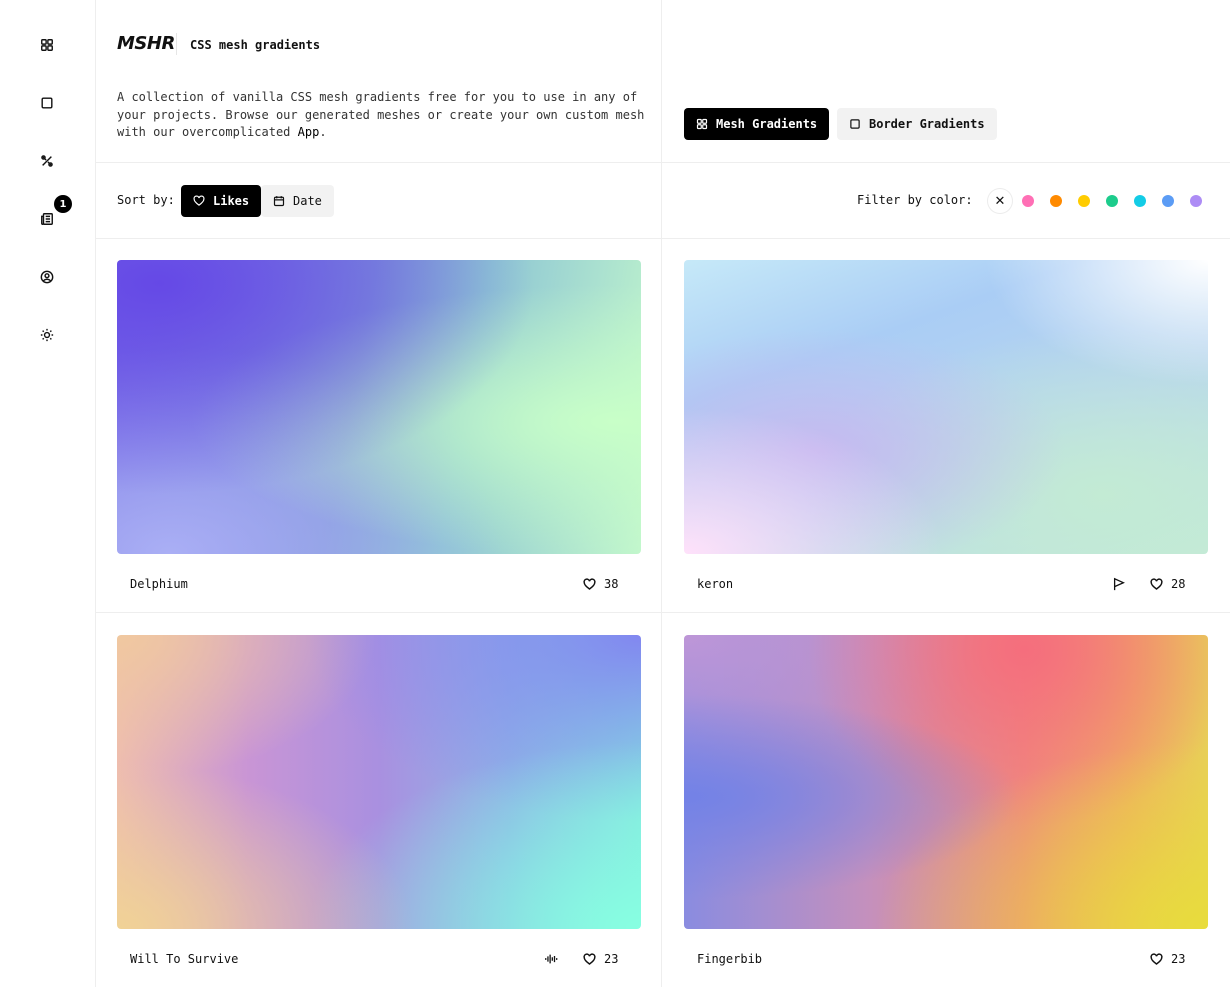 This screenshot has width=1230, height=987. What do you see at coordinates (1167, 584) in the screenshot?
I see `like-button: 28` at bounding box center [1167, 584].